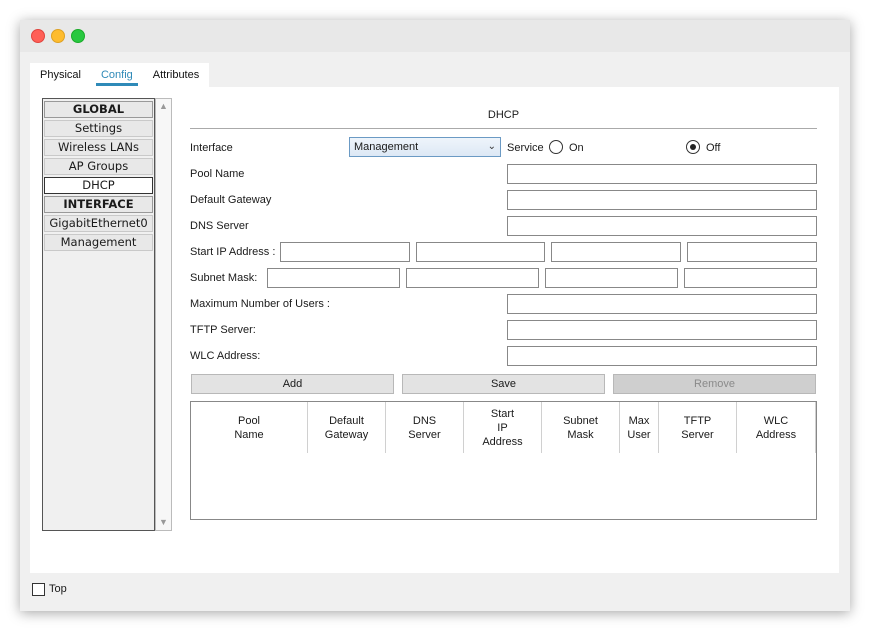  Describe the element at coordinates (98, 128) in the screenshot. I see `nav-item-settings: Settings` at that location.